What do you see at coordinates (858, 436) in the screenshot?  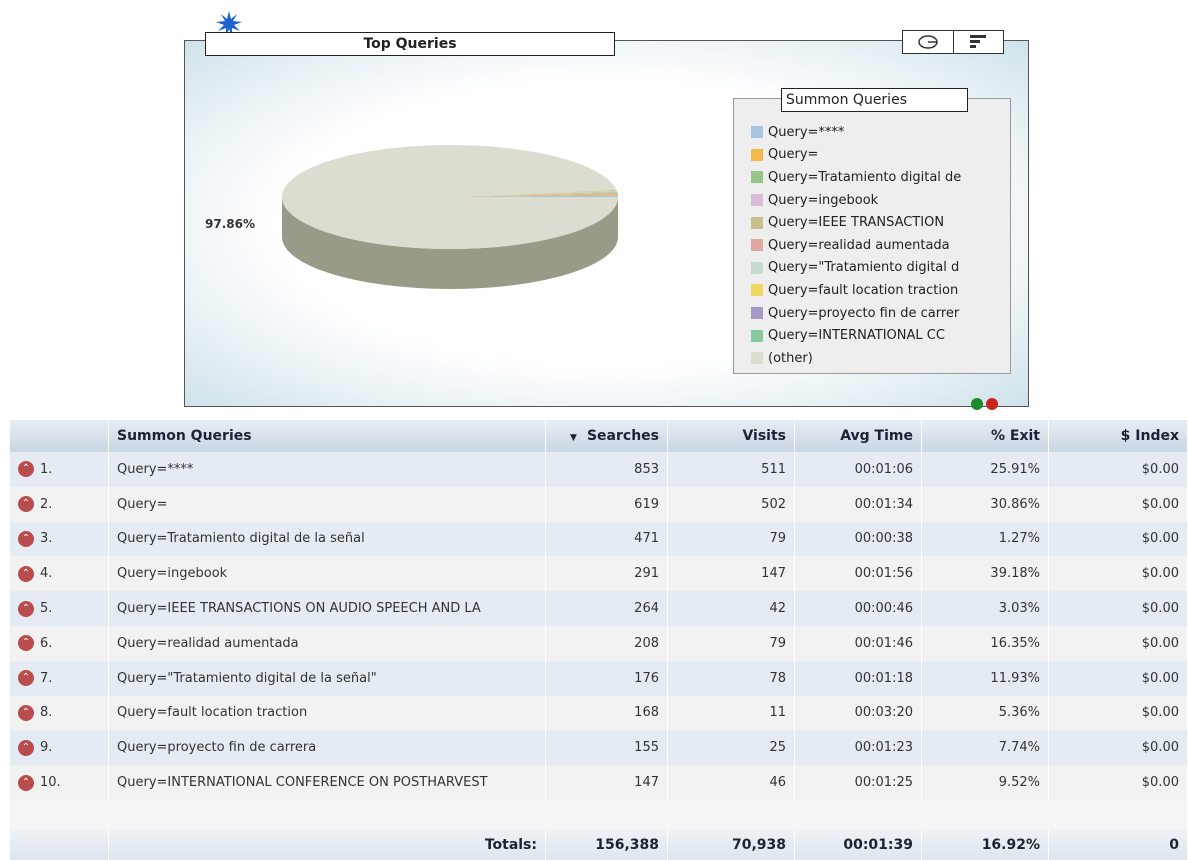 I see `col-avg-time: Avg Time` at bounding box center [858, 436].